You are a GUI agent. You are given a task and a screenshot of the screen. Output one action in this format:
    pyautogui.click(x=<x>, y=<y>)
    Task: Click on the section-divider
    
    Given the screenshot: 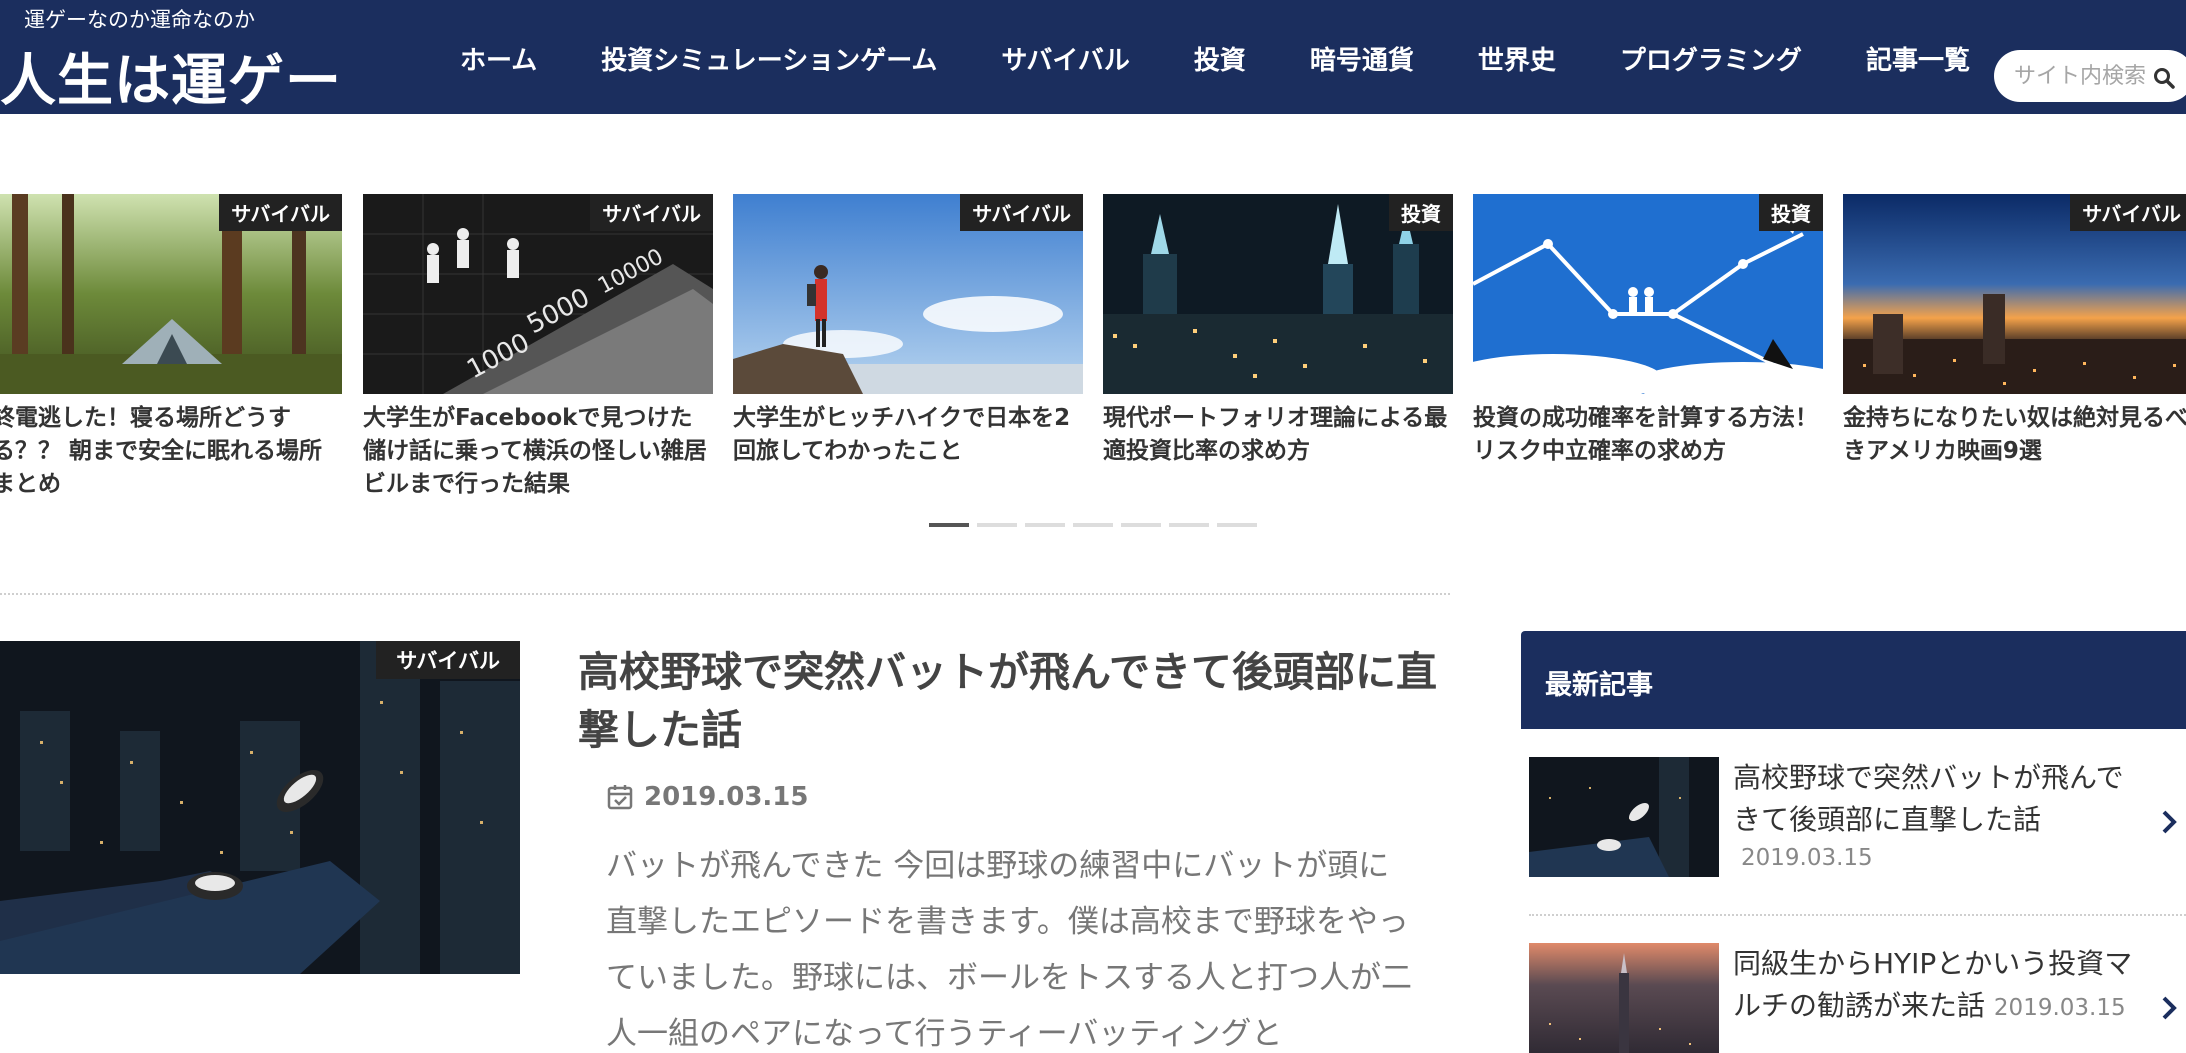 What is the action you would take?
    pyautogui.click(x=725, y=594)
    